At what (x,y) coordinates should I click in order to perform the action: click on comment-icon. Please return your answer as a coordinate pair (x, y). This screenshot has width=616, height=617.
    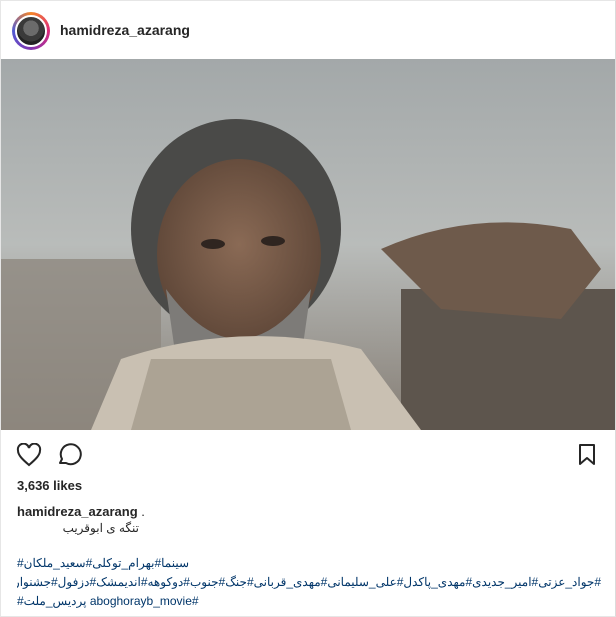
    Looking at the image, I should click on (69, 457).